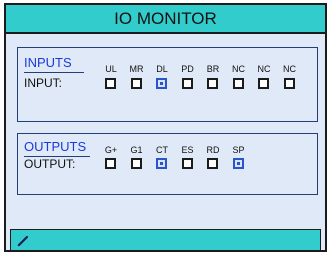 The width and height of the screenshot is (335, 258). Describe the element at coordinates (213, 150) in the screenshot. I see `outputs-channel-label: RD` at that location.